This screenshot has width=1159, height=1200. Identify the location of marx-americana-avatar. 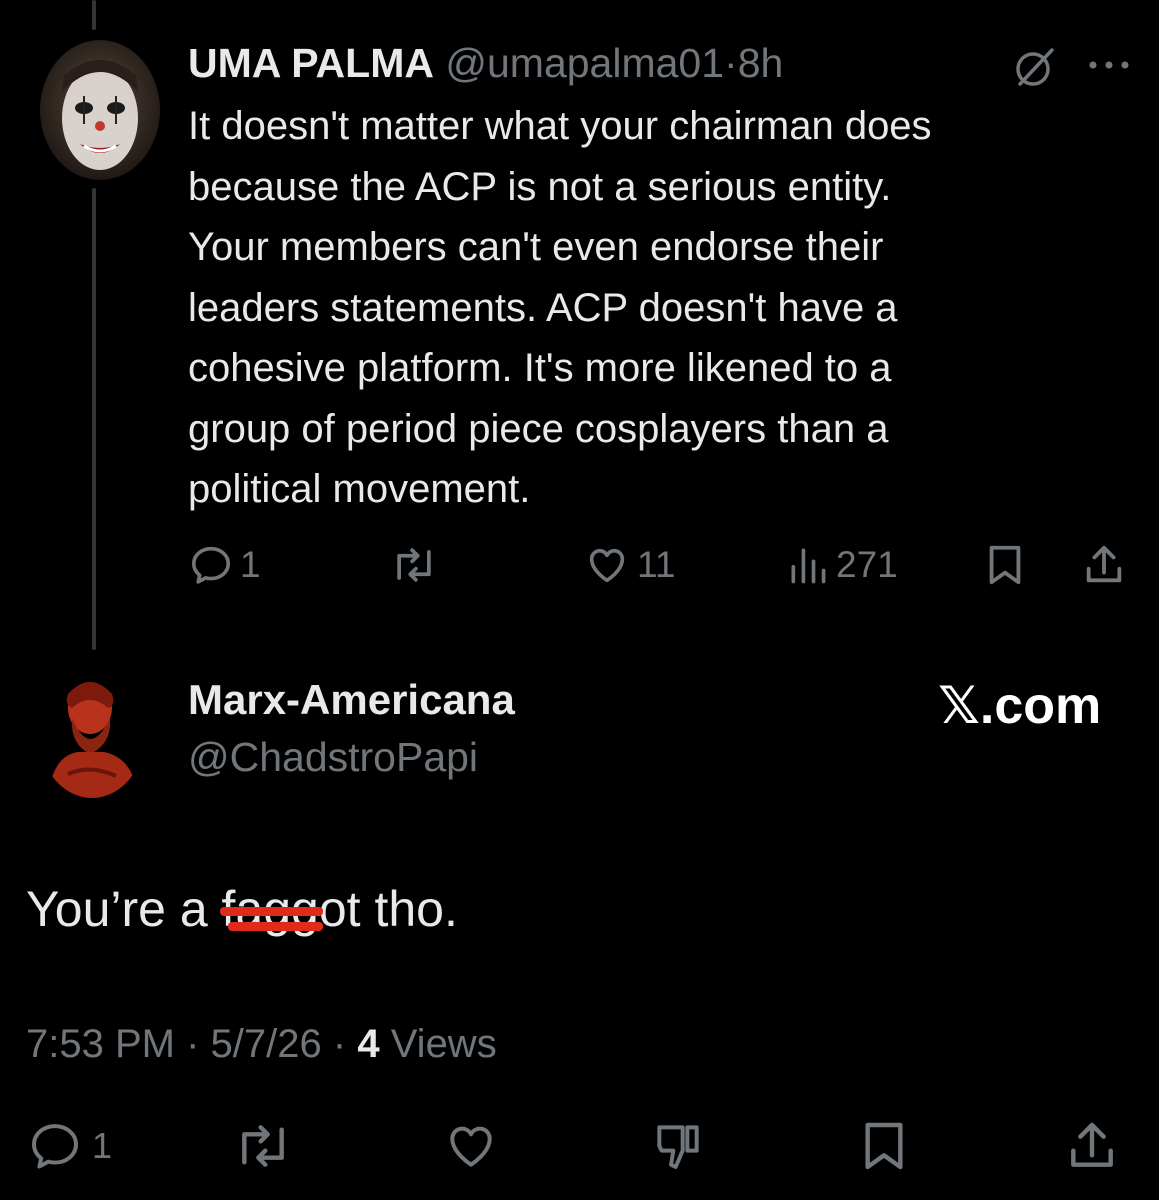
(92, 731).